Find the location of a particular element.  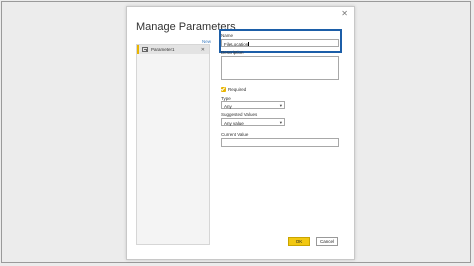

table-icon is located at coordinates (145, 49).